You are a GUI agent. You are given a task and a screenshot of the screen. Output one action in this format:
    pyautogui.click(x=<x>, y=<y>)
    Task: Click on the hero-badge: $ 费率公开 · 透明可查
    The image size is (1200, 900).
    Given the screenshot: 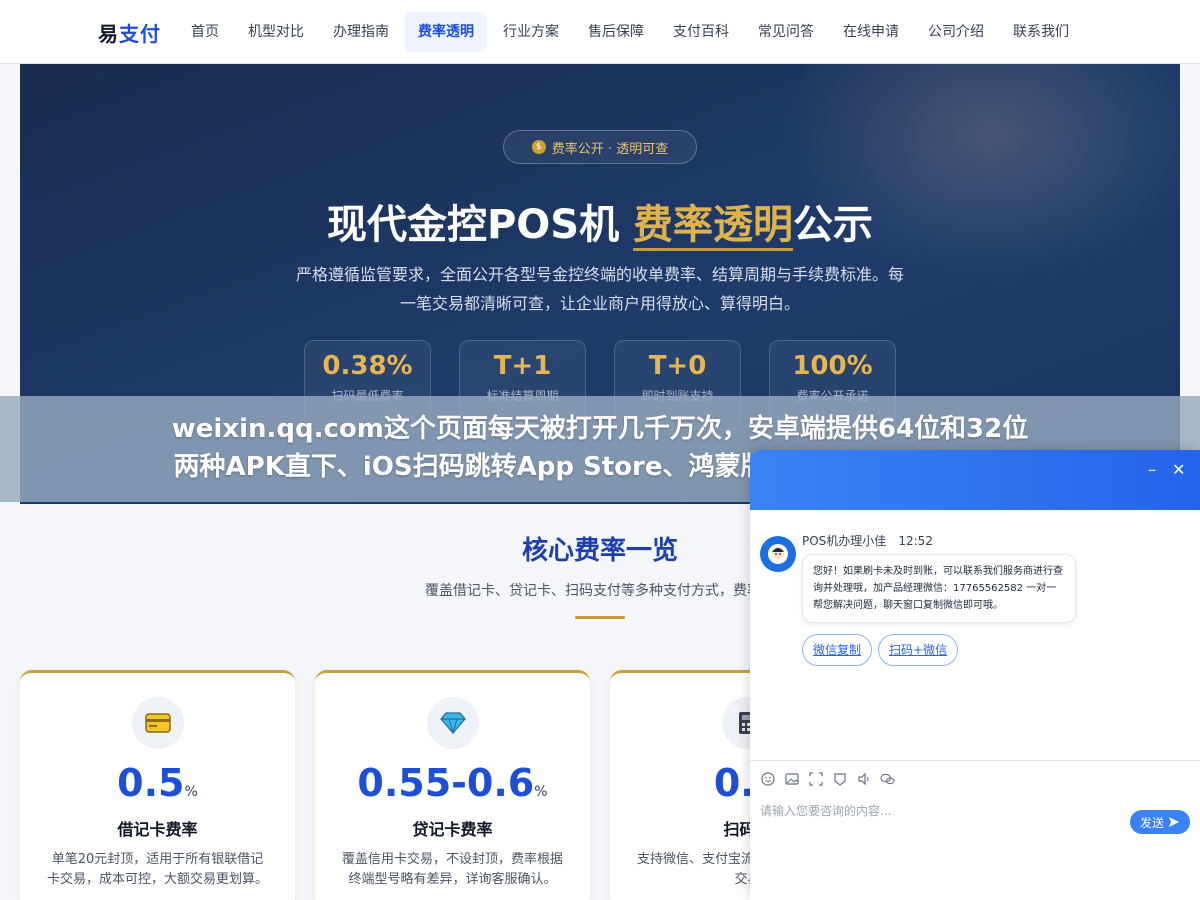 What is the action you would take?
    pyautogui.click(x=600, y=147)
    